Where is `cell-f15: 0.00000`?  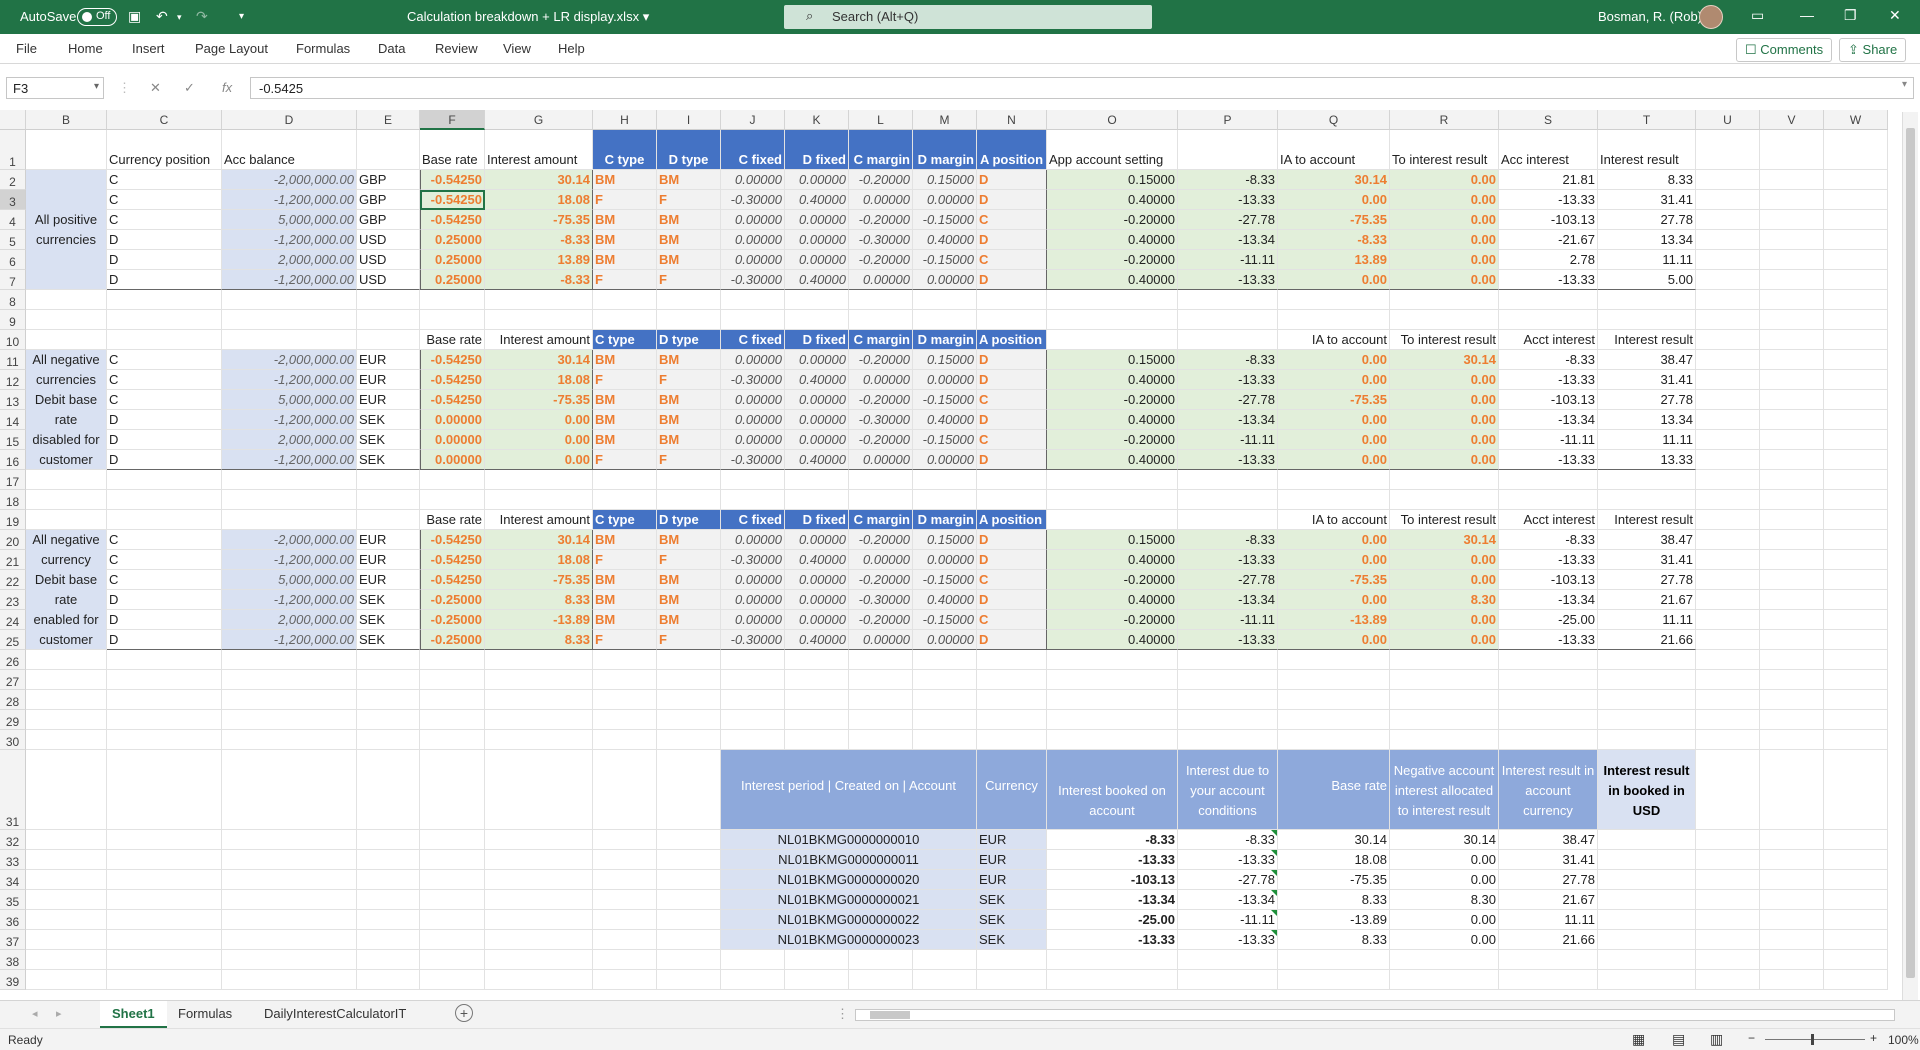
cell-f15: 0.00000 is located at coordinates (452, 440).